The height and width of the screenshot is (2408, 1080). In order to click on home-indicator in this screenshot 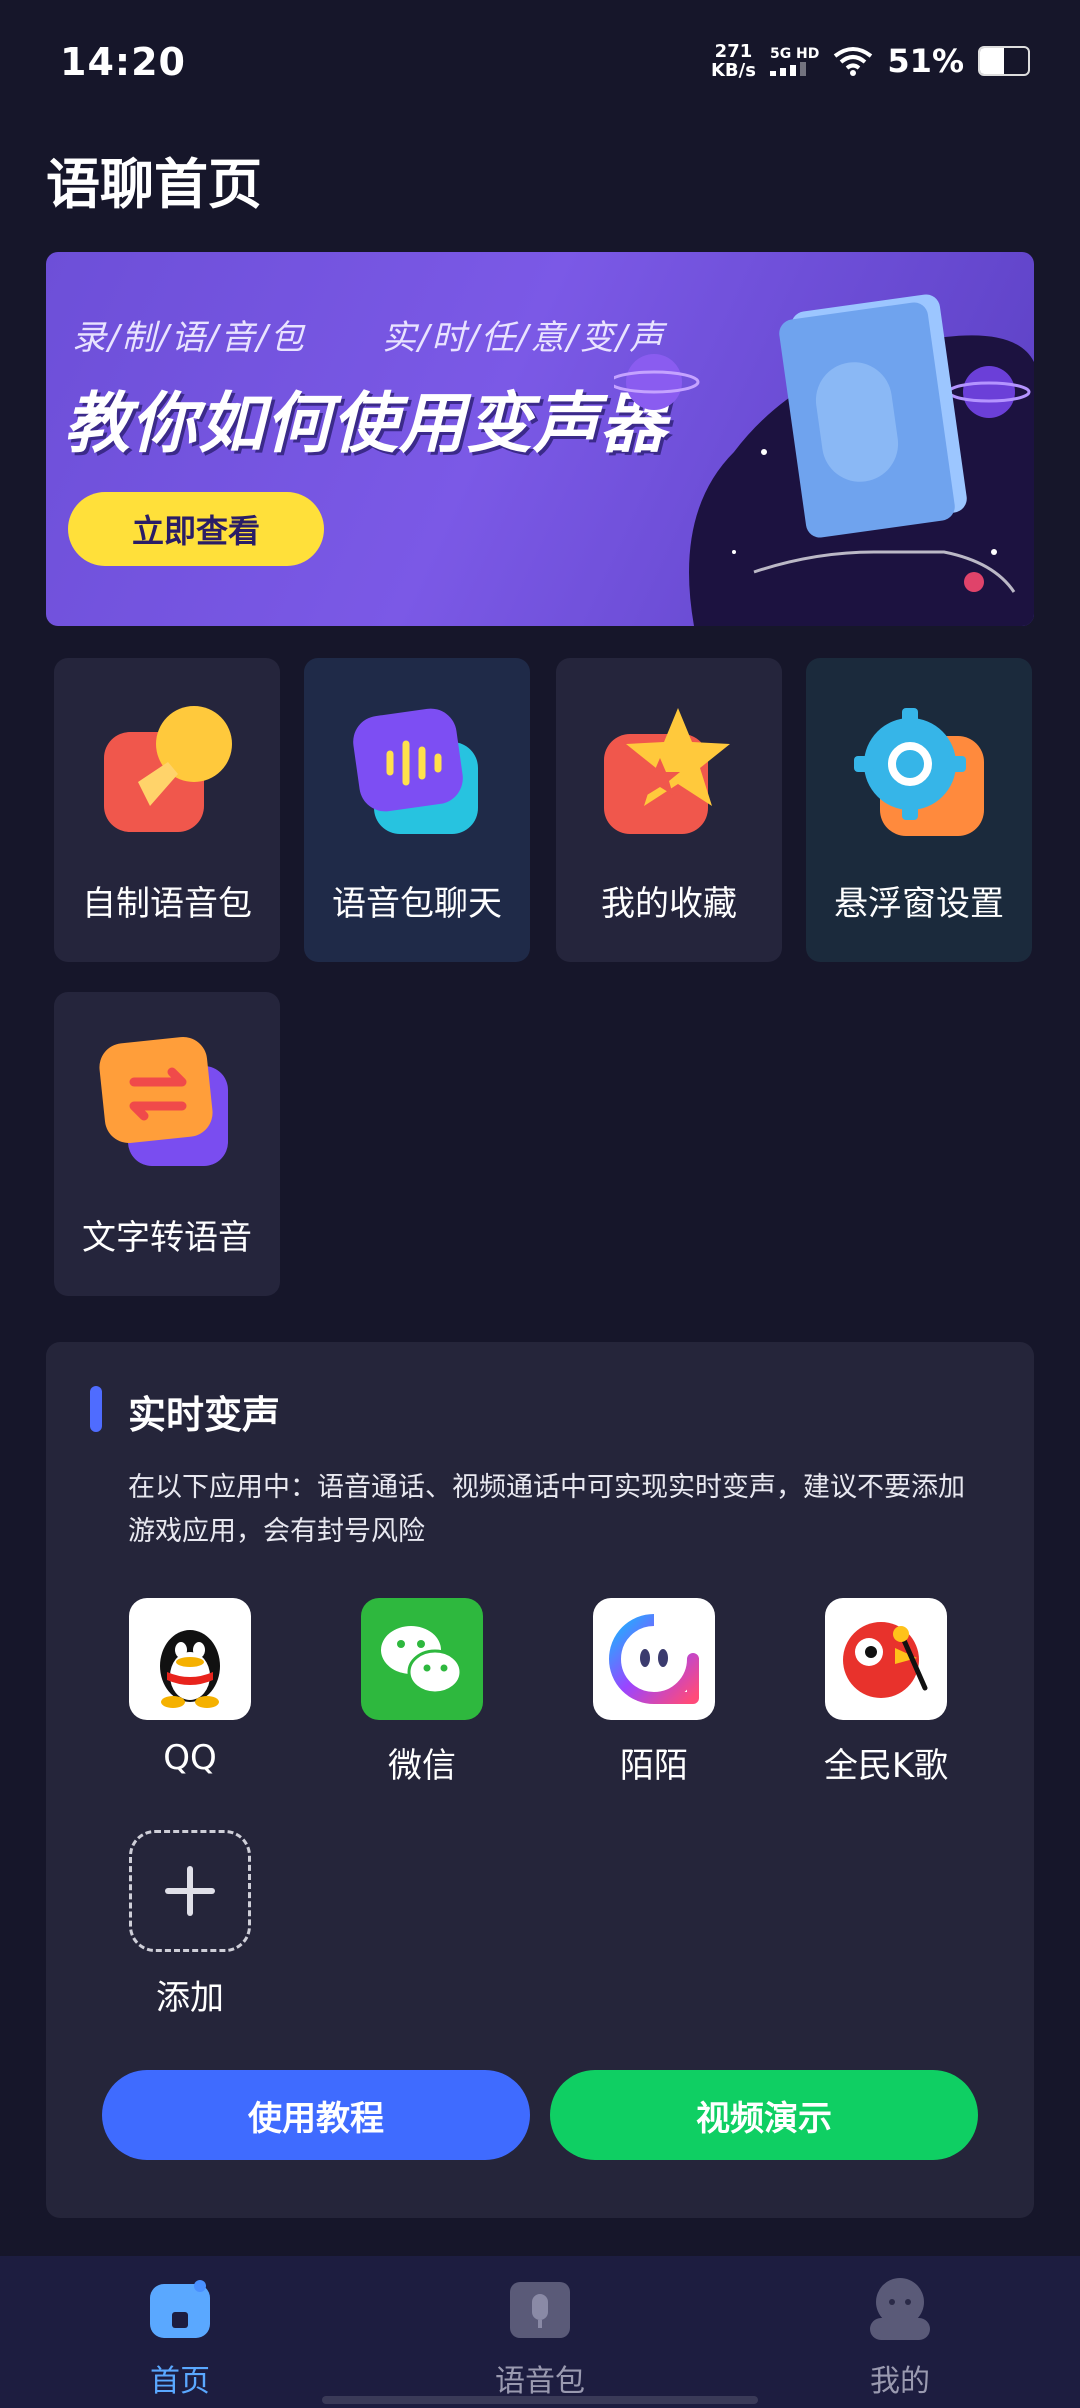, I will do `click(540, 2400)`.